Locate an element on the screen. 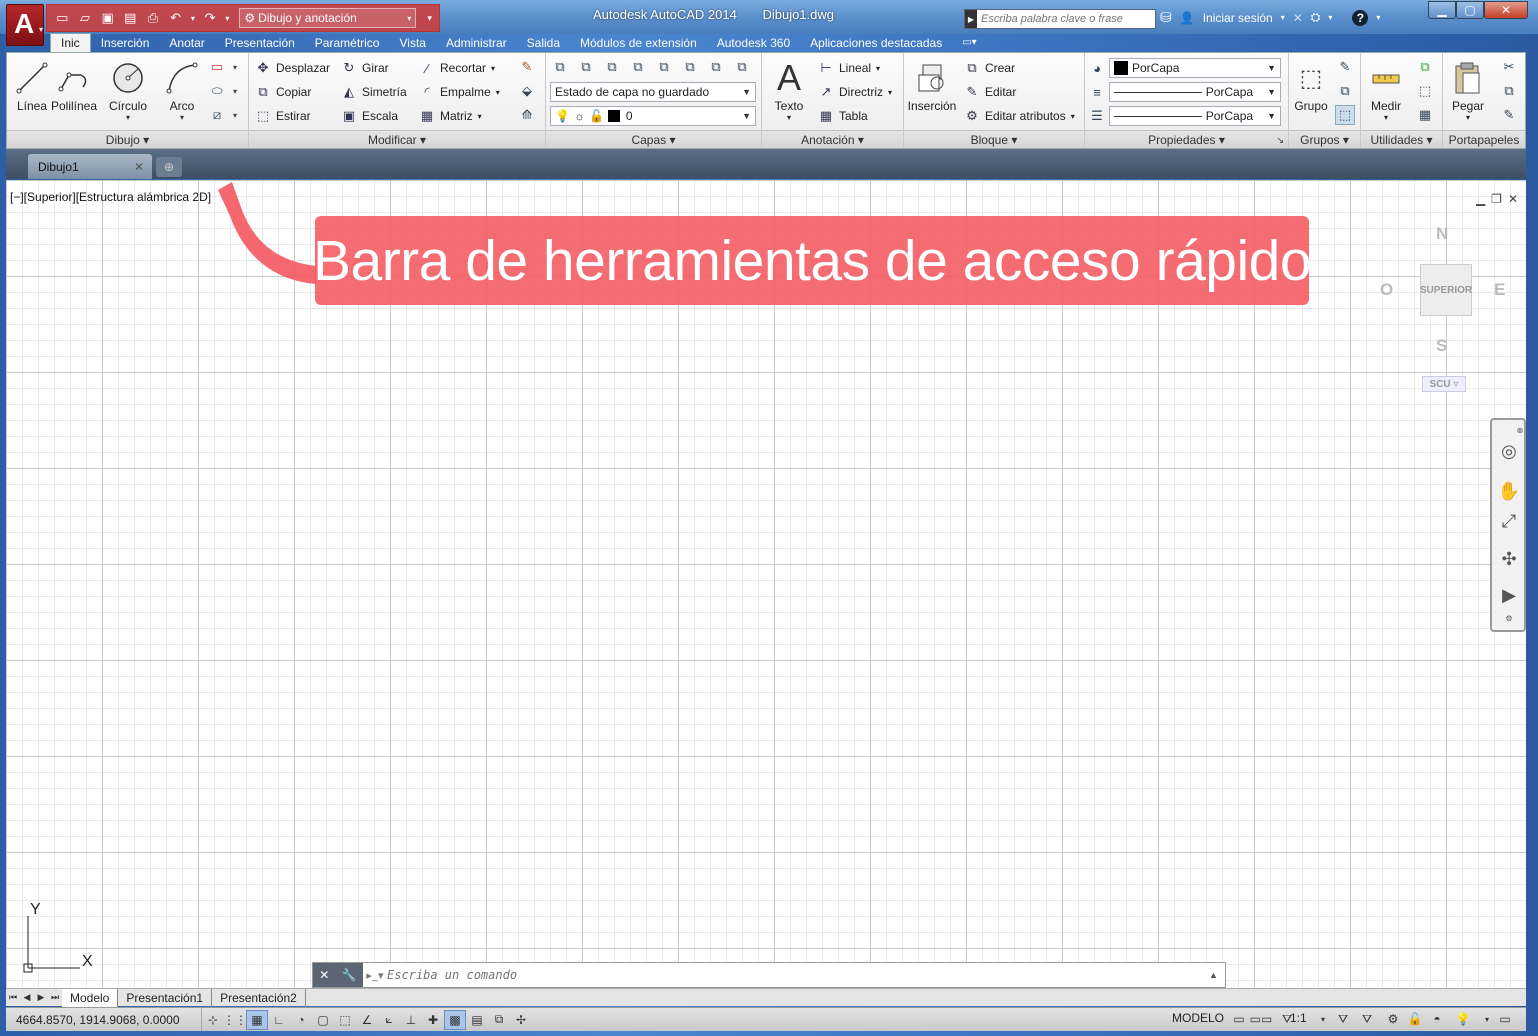 Image resolution: width=1538 pixels, height=1036 pixels. layer-unisolate-icon: ⧉ is located at coordinates (690, 67).